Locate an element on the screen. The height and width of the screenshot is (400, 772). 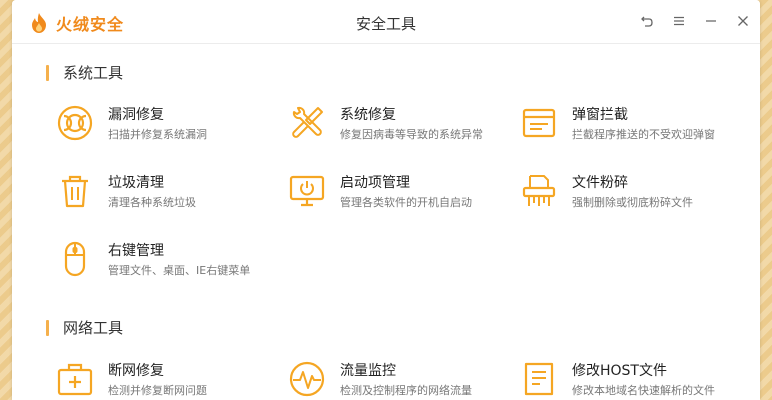
close-icon is located at coordinates (743, 21).